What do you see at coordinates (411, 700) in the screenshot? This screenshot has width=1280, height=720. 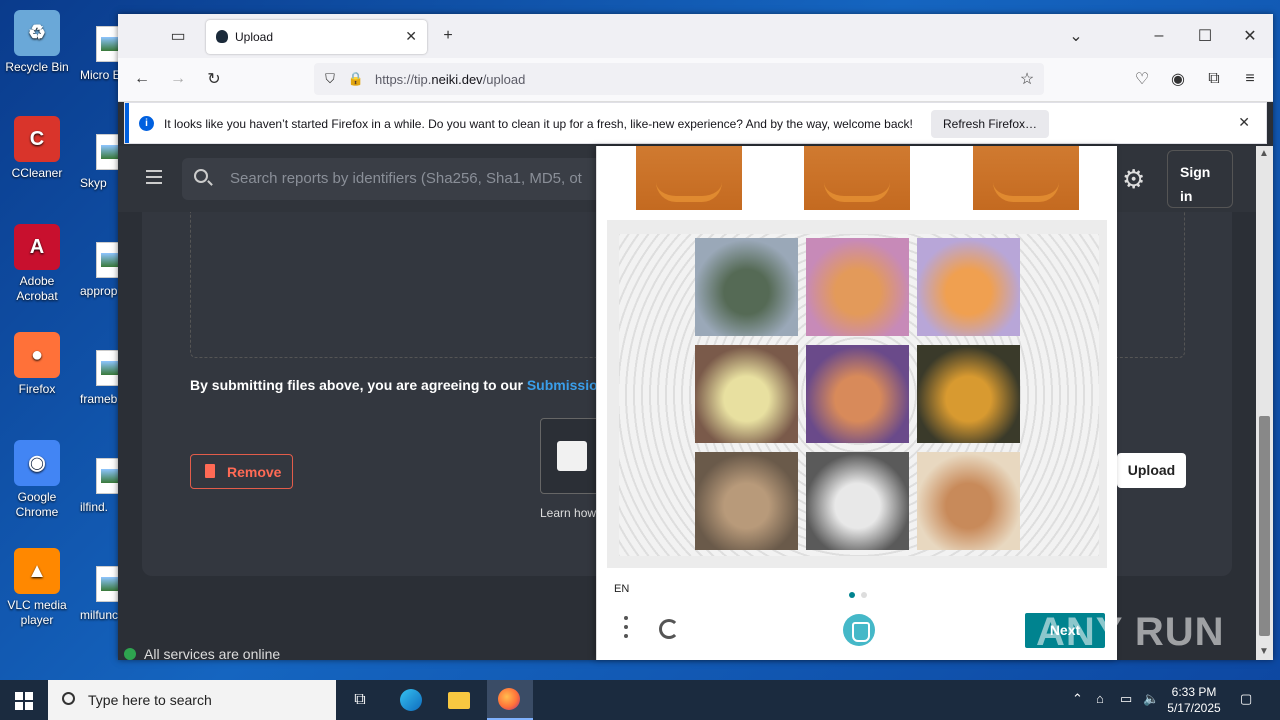 I see `edge-icon` at bounding box center [411, 700].